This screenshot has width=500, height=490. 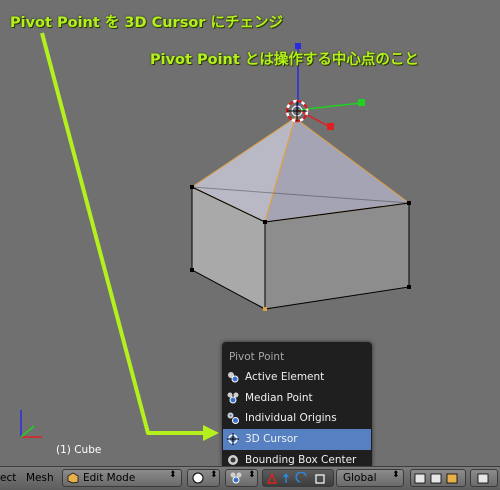 I want to click on manipulator-icons, so click(x=295, y=478).